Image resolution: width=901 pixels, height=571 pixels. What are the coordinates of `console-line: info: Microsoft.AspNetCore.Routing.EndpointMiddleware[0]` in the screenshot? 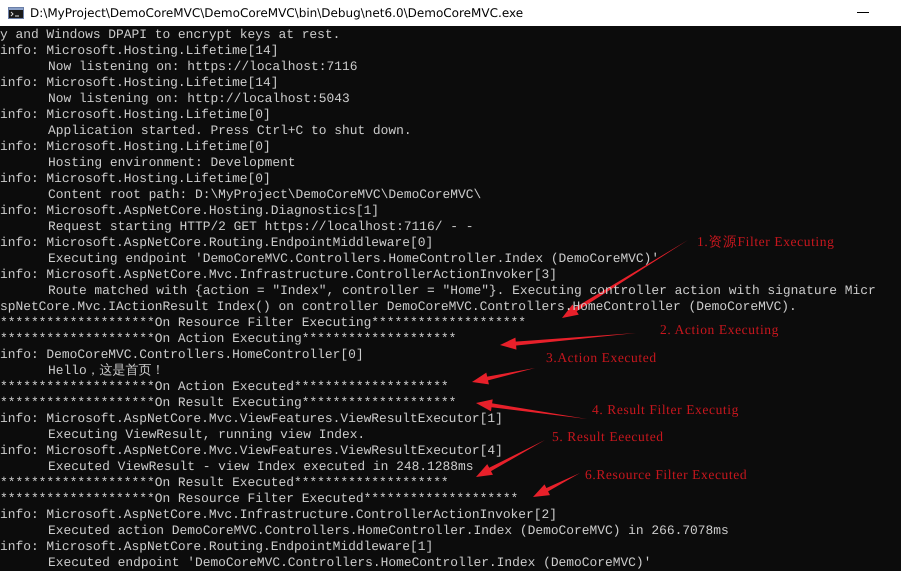 It's located at (217, 243).